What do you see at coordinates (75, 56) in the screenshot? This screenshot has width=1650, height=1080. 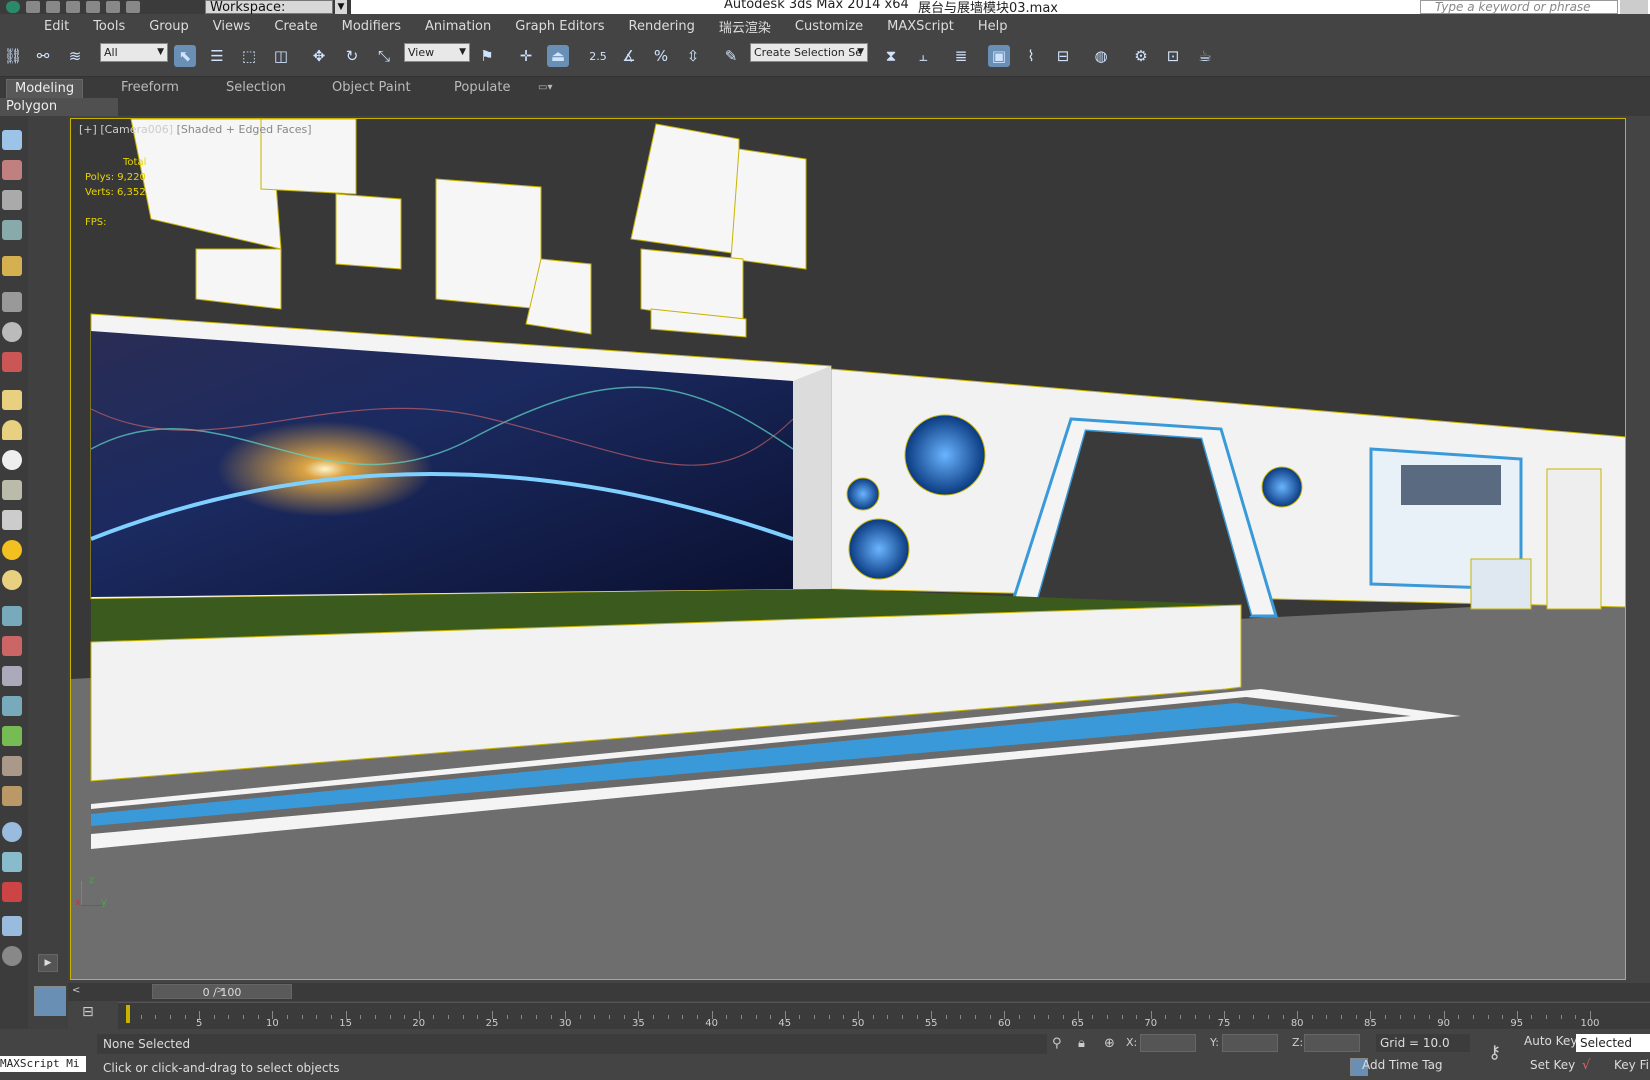 I see `bind-space-warp-icon: ≋` at bounding box center [75, 56].